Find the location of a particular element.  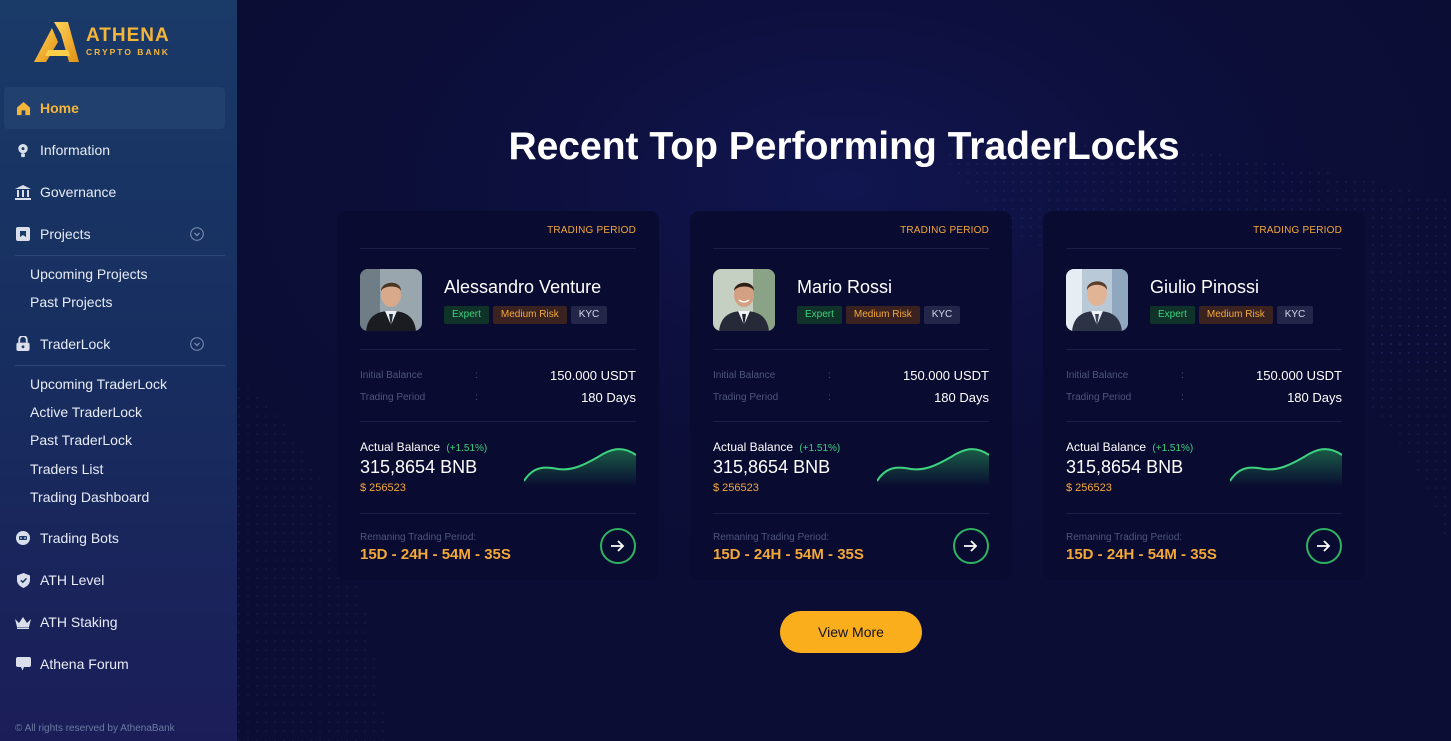

brand-tagline: CRYPTO BANK is located at coordinates (128, 52).